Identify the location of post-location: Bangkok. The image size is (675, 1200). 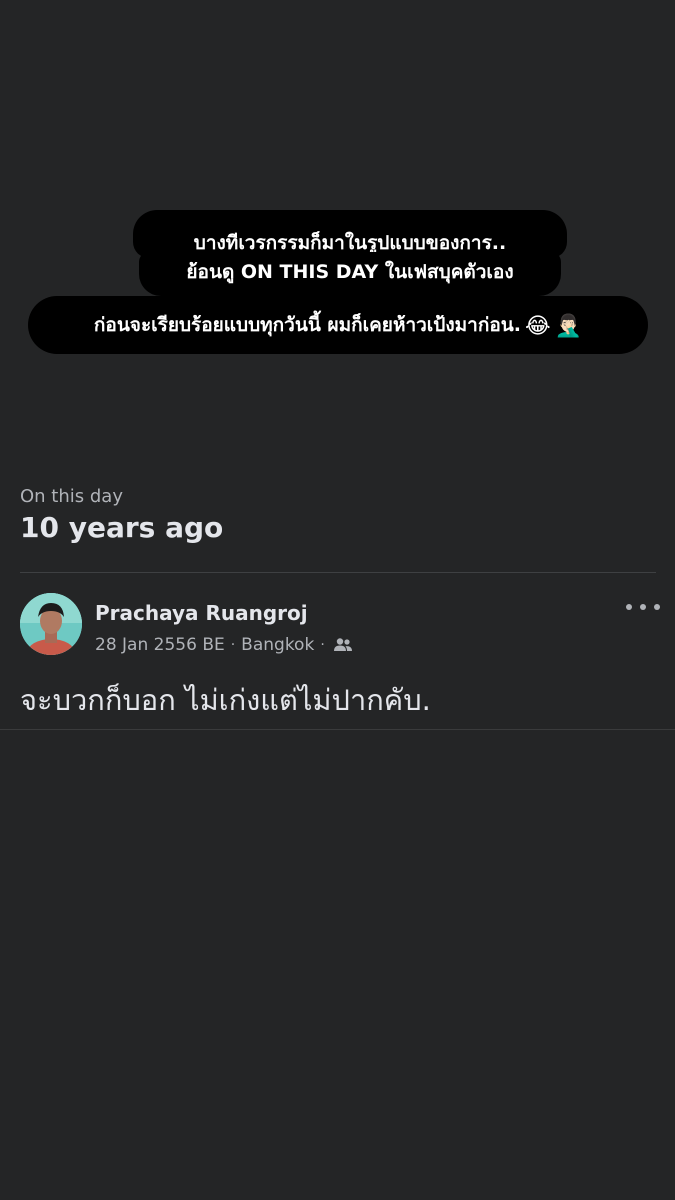
(277, 645).